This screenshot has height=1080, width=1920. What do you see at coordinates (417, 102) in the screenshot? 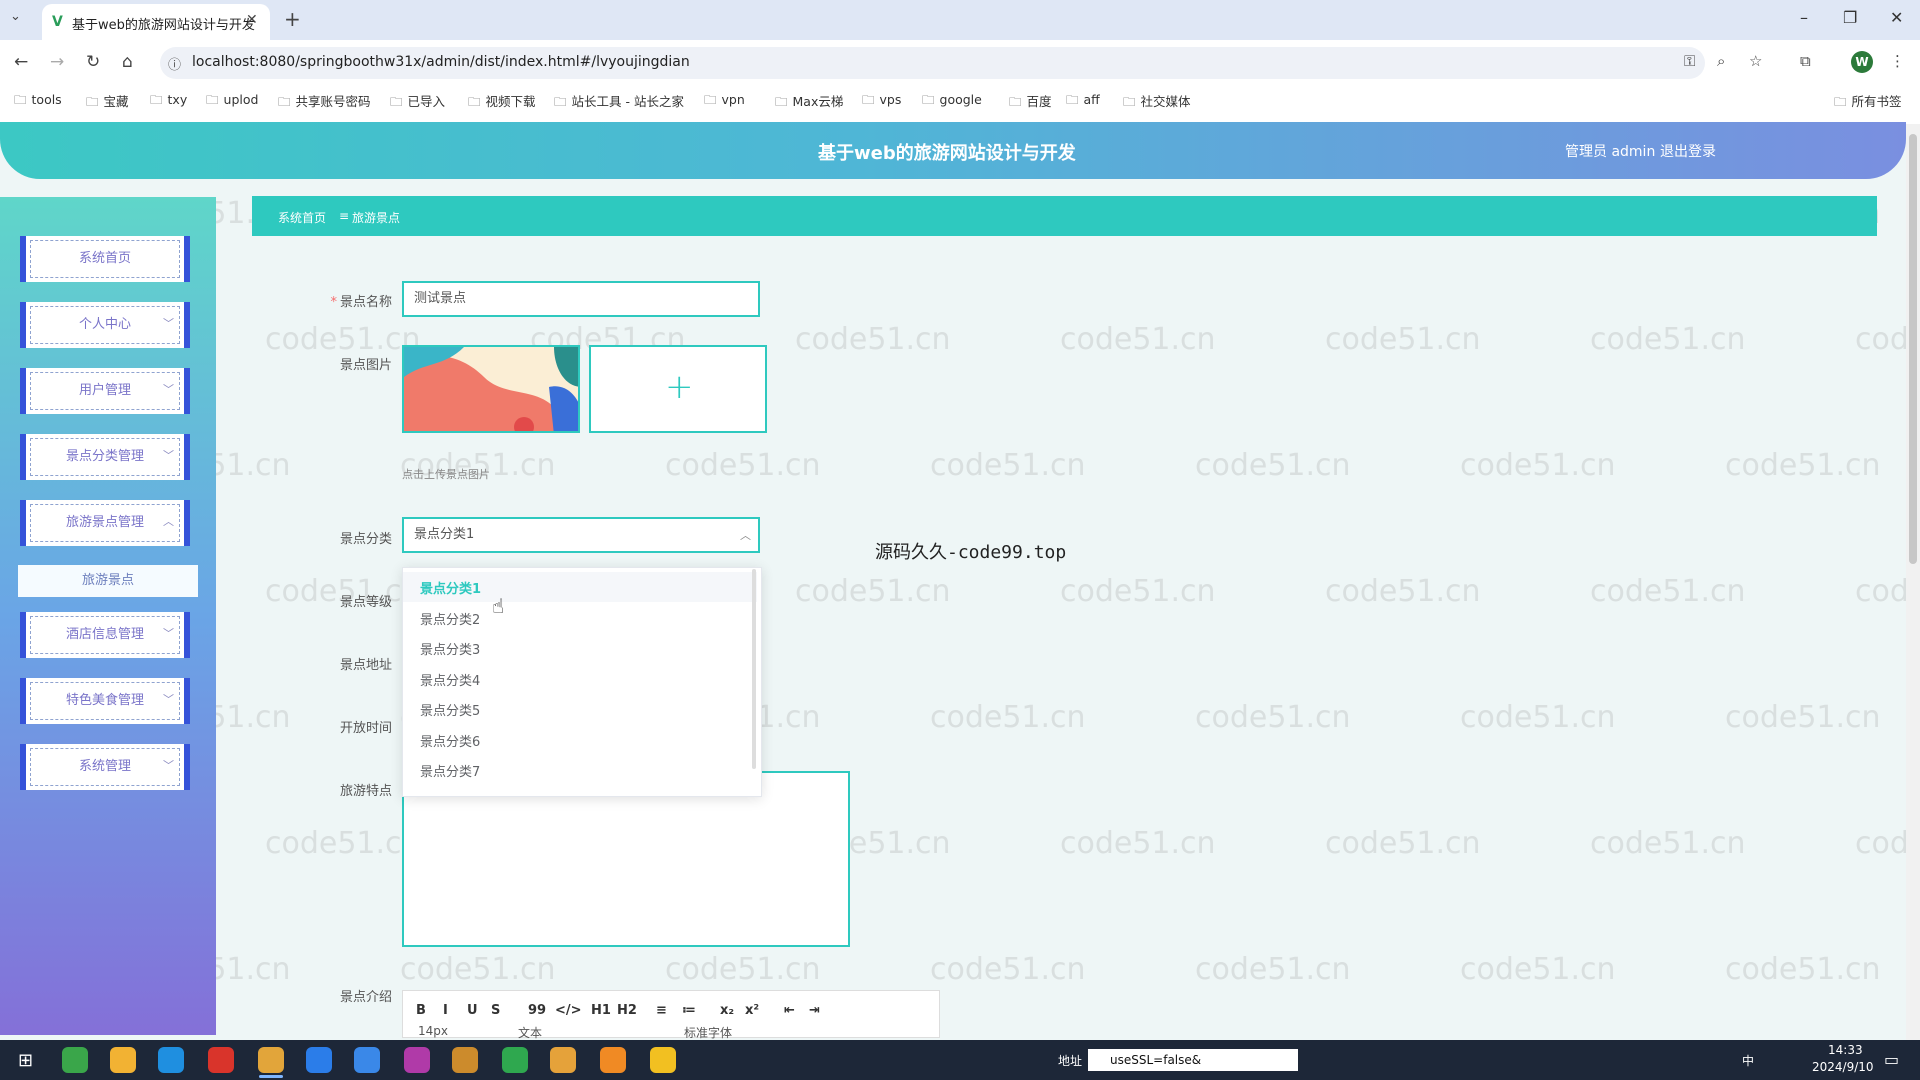
I see `bookmark-item: 🗀 已导入` at bounding box center [417, 102].